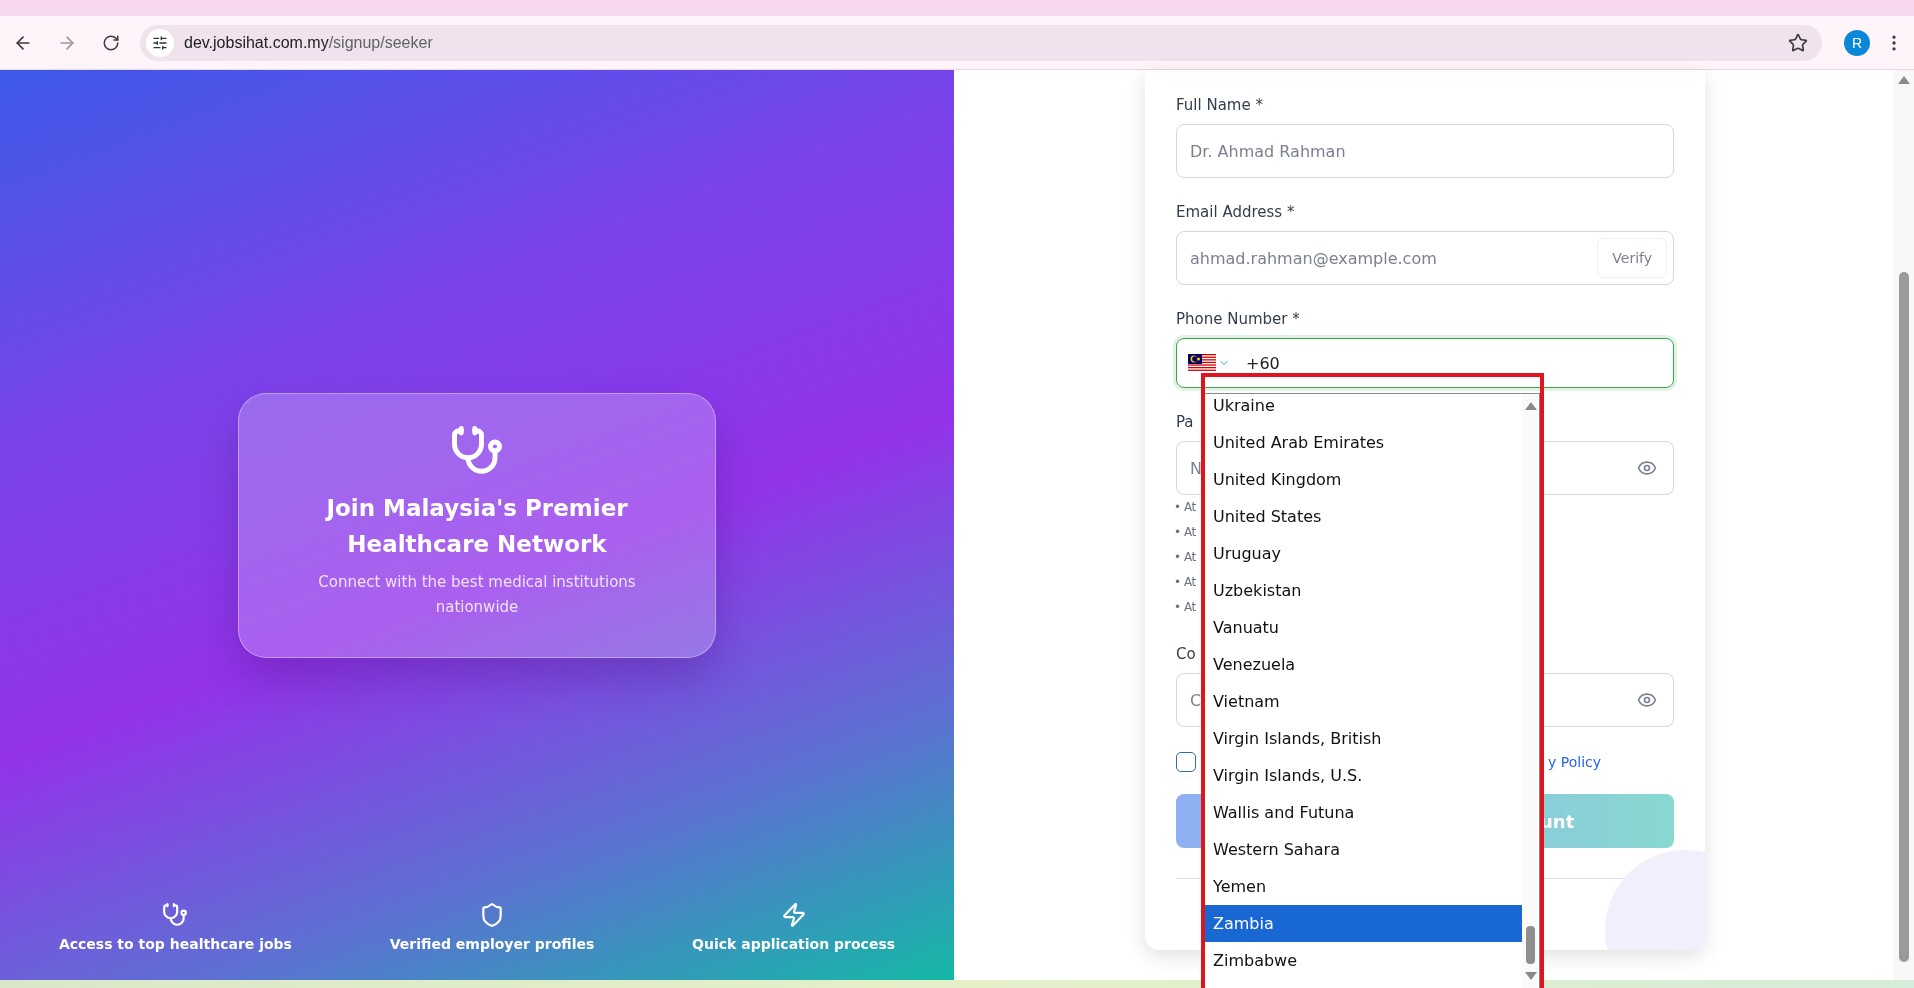 This screenshot has width=1914, height=988. I want to click on field-label: Phone Number *, so click(1238, 319).